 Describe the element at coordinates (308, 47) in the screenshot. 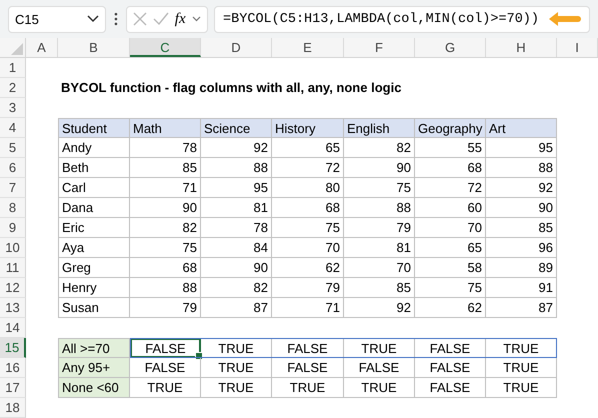

I see `column-header: E` at that location.